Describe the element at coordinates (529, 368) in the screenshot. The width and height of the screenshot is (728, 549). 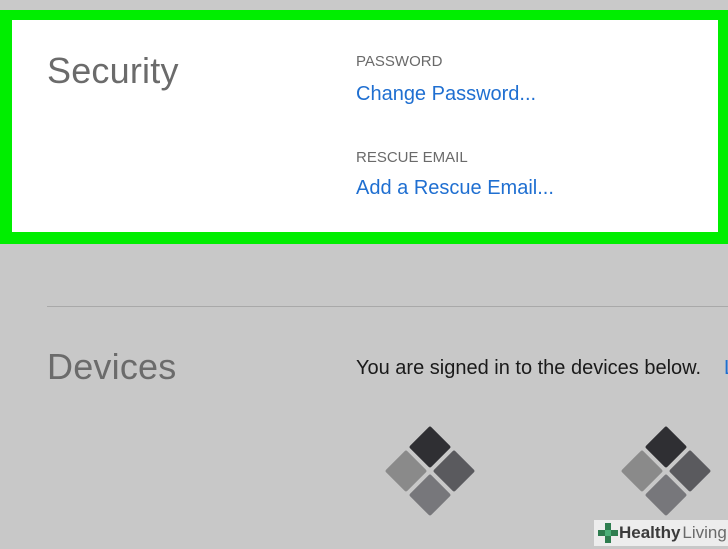
I see `devices-description: You are signed in to the devices below.` at that location.